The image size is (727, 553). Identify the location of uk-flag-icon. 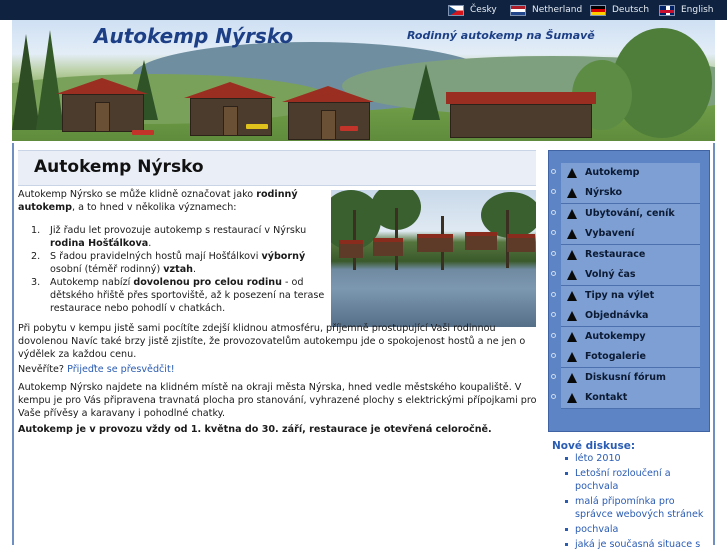
(667, 10).